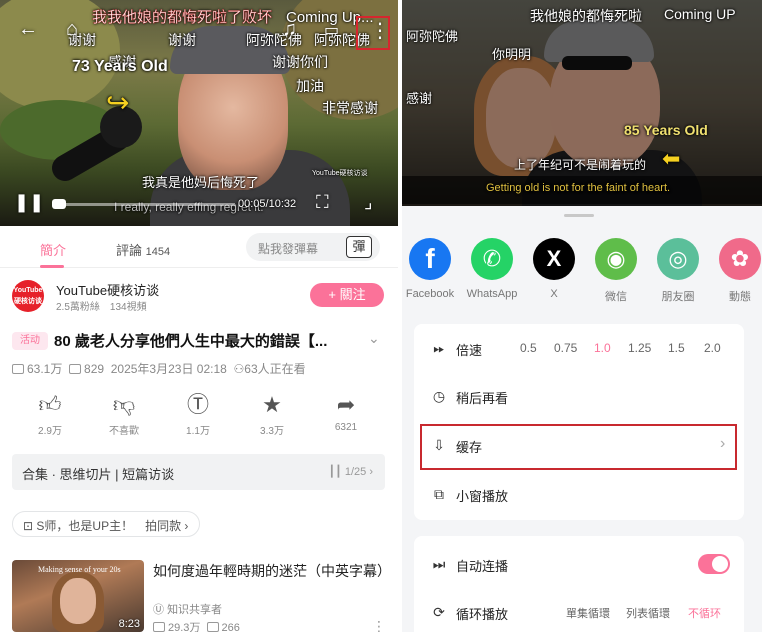 This screenshot has width=762, height=632. Describe the element at coordinates (182, 40) in the screenshot. I see `danmaku-item: 谢谢` at that location.